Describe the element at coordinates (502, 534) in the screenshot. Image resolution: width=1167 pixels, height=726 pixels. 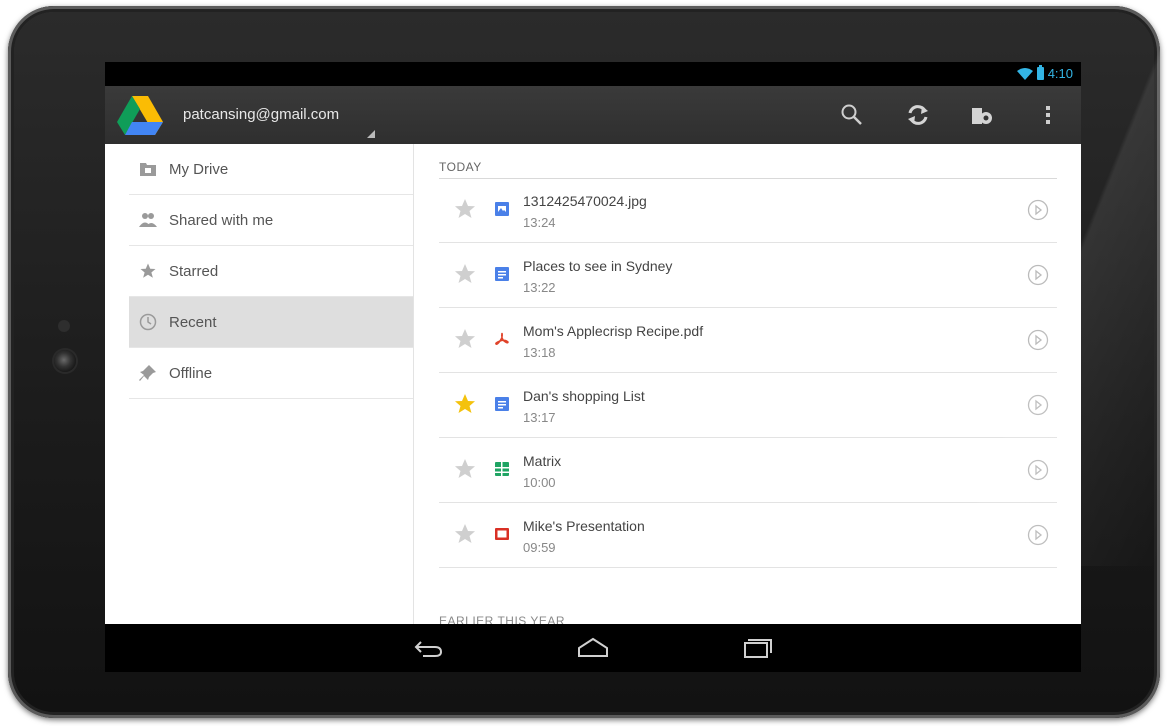
I see `presentation-icon` at that location.